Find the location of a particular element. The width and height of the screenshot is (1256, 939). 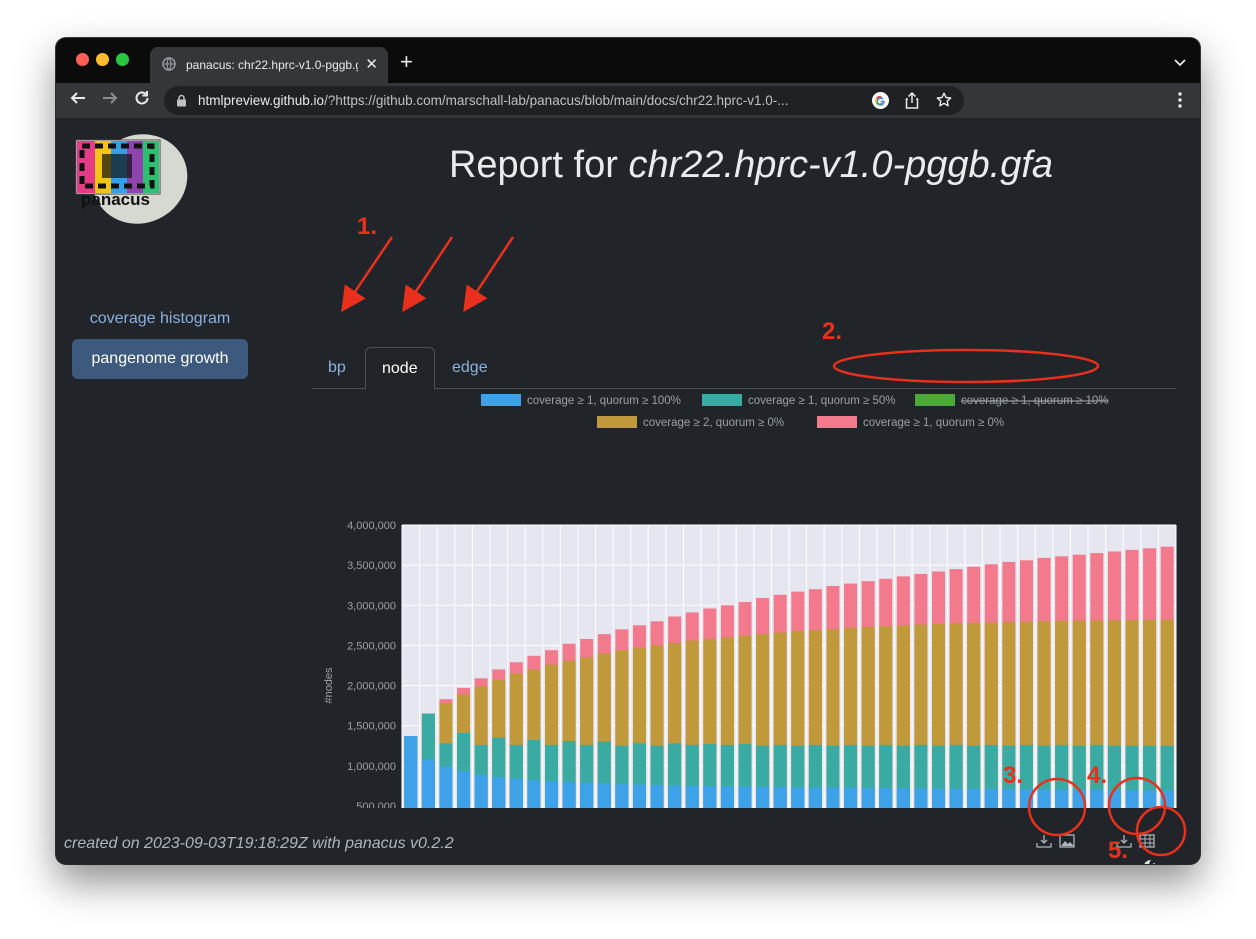

y-tick-label: 500,000 is located at coordinates (376, 804).